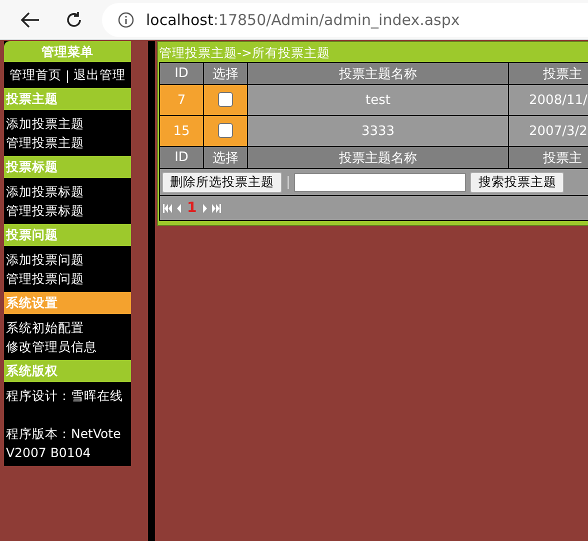 The image size is (588, 541). What do you see at coordinates (517, 182) in the screenshot?
I see `search-button: 搜索投票主题` at bounding box center [517, 182].